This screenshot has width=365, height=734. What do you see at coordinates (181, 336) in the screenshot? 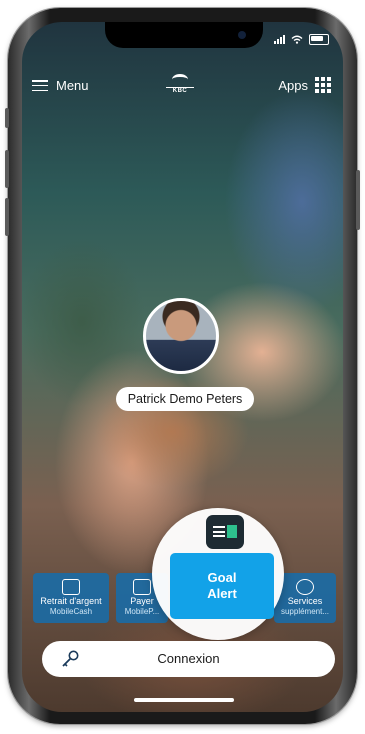
I see `avatar` at bounding box center [181, 336].